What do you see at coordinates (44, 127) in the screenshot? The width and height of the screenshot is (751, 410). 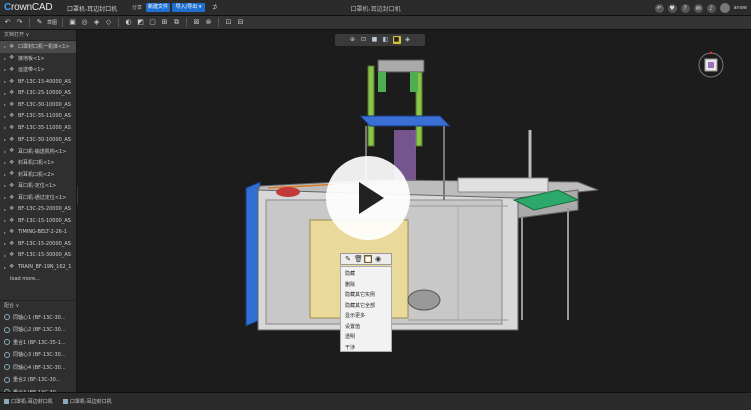 I see `tree-item-label: BF-13C-35-11000_AS` at bounding box center [44, 127].